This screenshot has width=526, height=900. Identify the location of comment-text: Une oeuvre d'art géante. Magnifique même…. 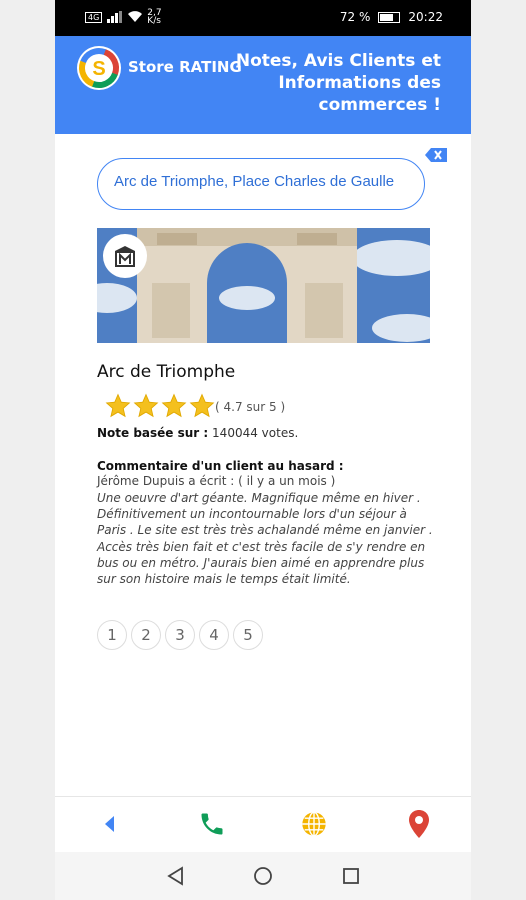
(265, 539).